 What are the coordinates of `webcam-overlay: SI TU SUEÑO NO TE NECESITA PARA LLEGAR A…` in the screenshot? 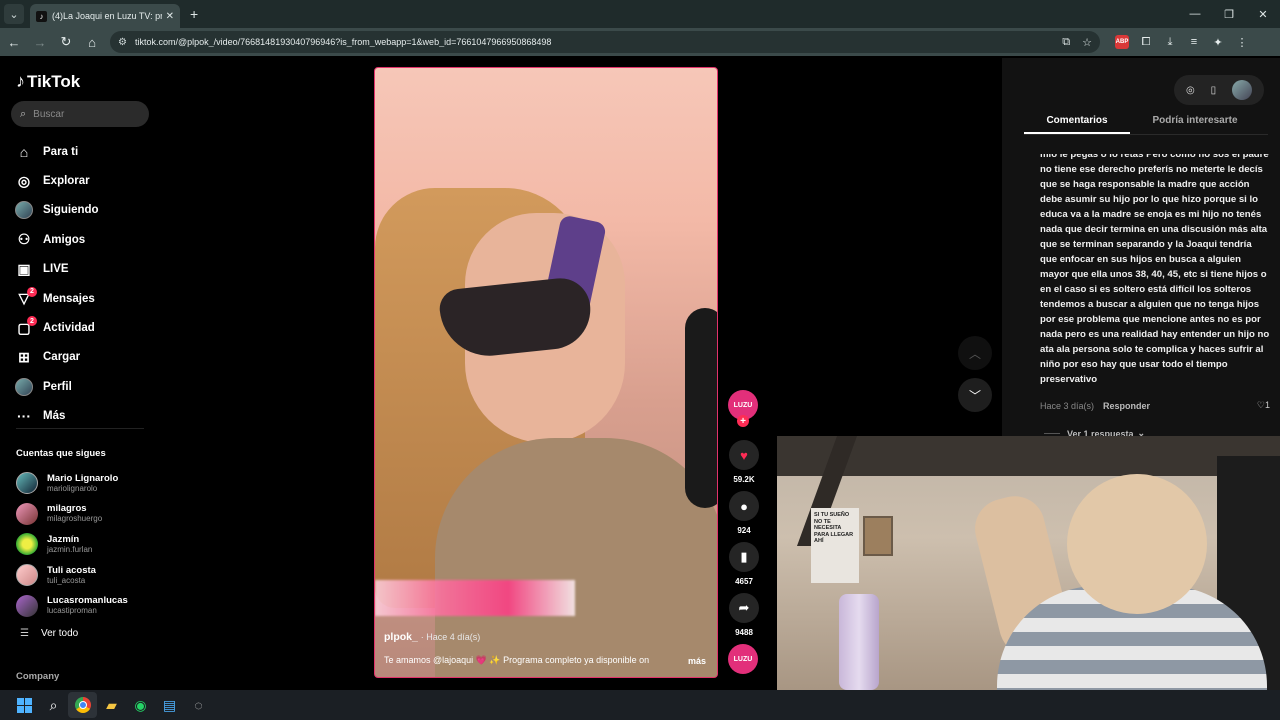 It's located at (1028, 563).